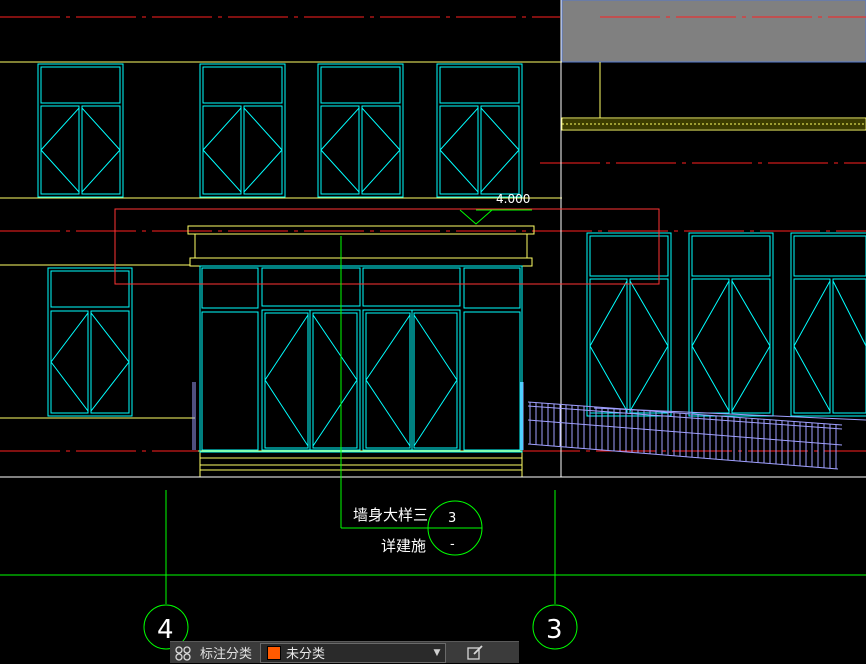 The height and width of the screenshot is (664, 866). What do you see at coordinates (713, 31) in the screenshot?
I see `viewport-block` at bounding box center [713, 31].